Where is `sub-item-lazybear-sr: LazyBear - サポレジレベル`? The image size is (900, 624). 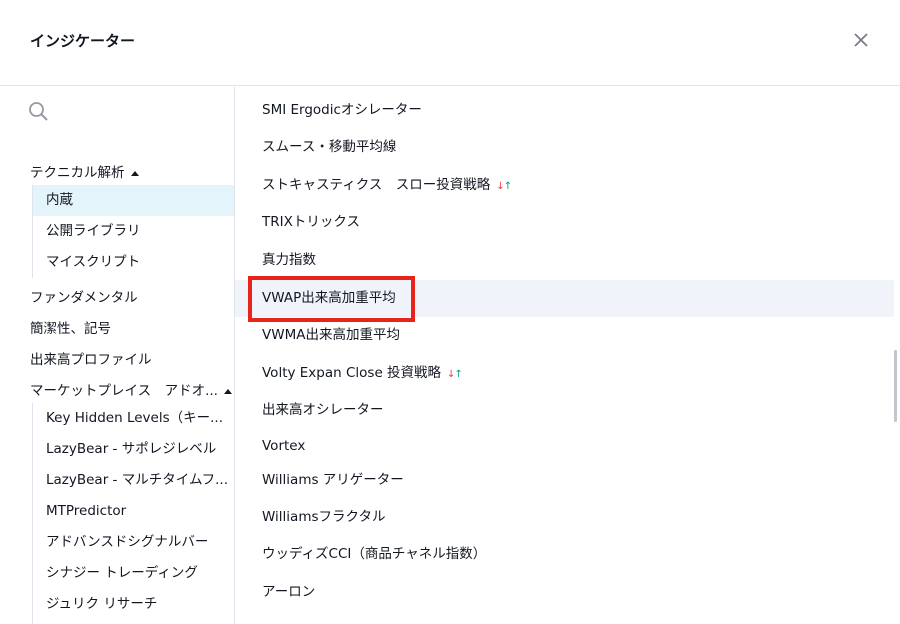
sub-item-lazybear-sr: LazyBear - サポレジレベル is located at coordinates (133, 449).